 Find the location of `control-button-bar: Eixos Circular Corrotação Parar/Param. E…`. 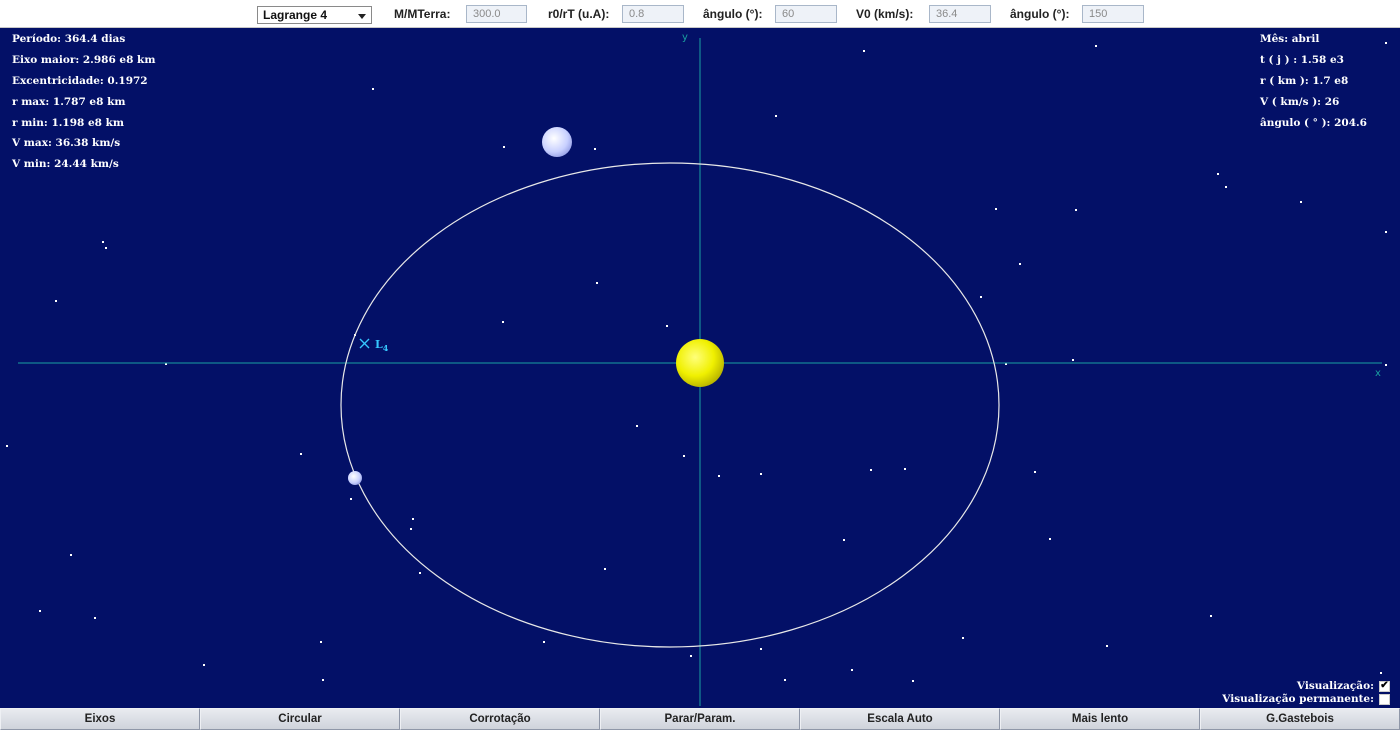

control-button-bar: Eixos Circular Corrotação Parar/Param. E… is located at coordinates (700, 719).